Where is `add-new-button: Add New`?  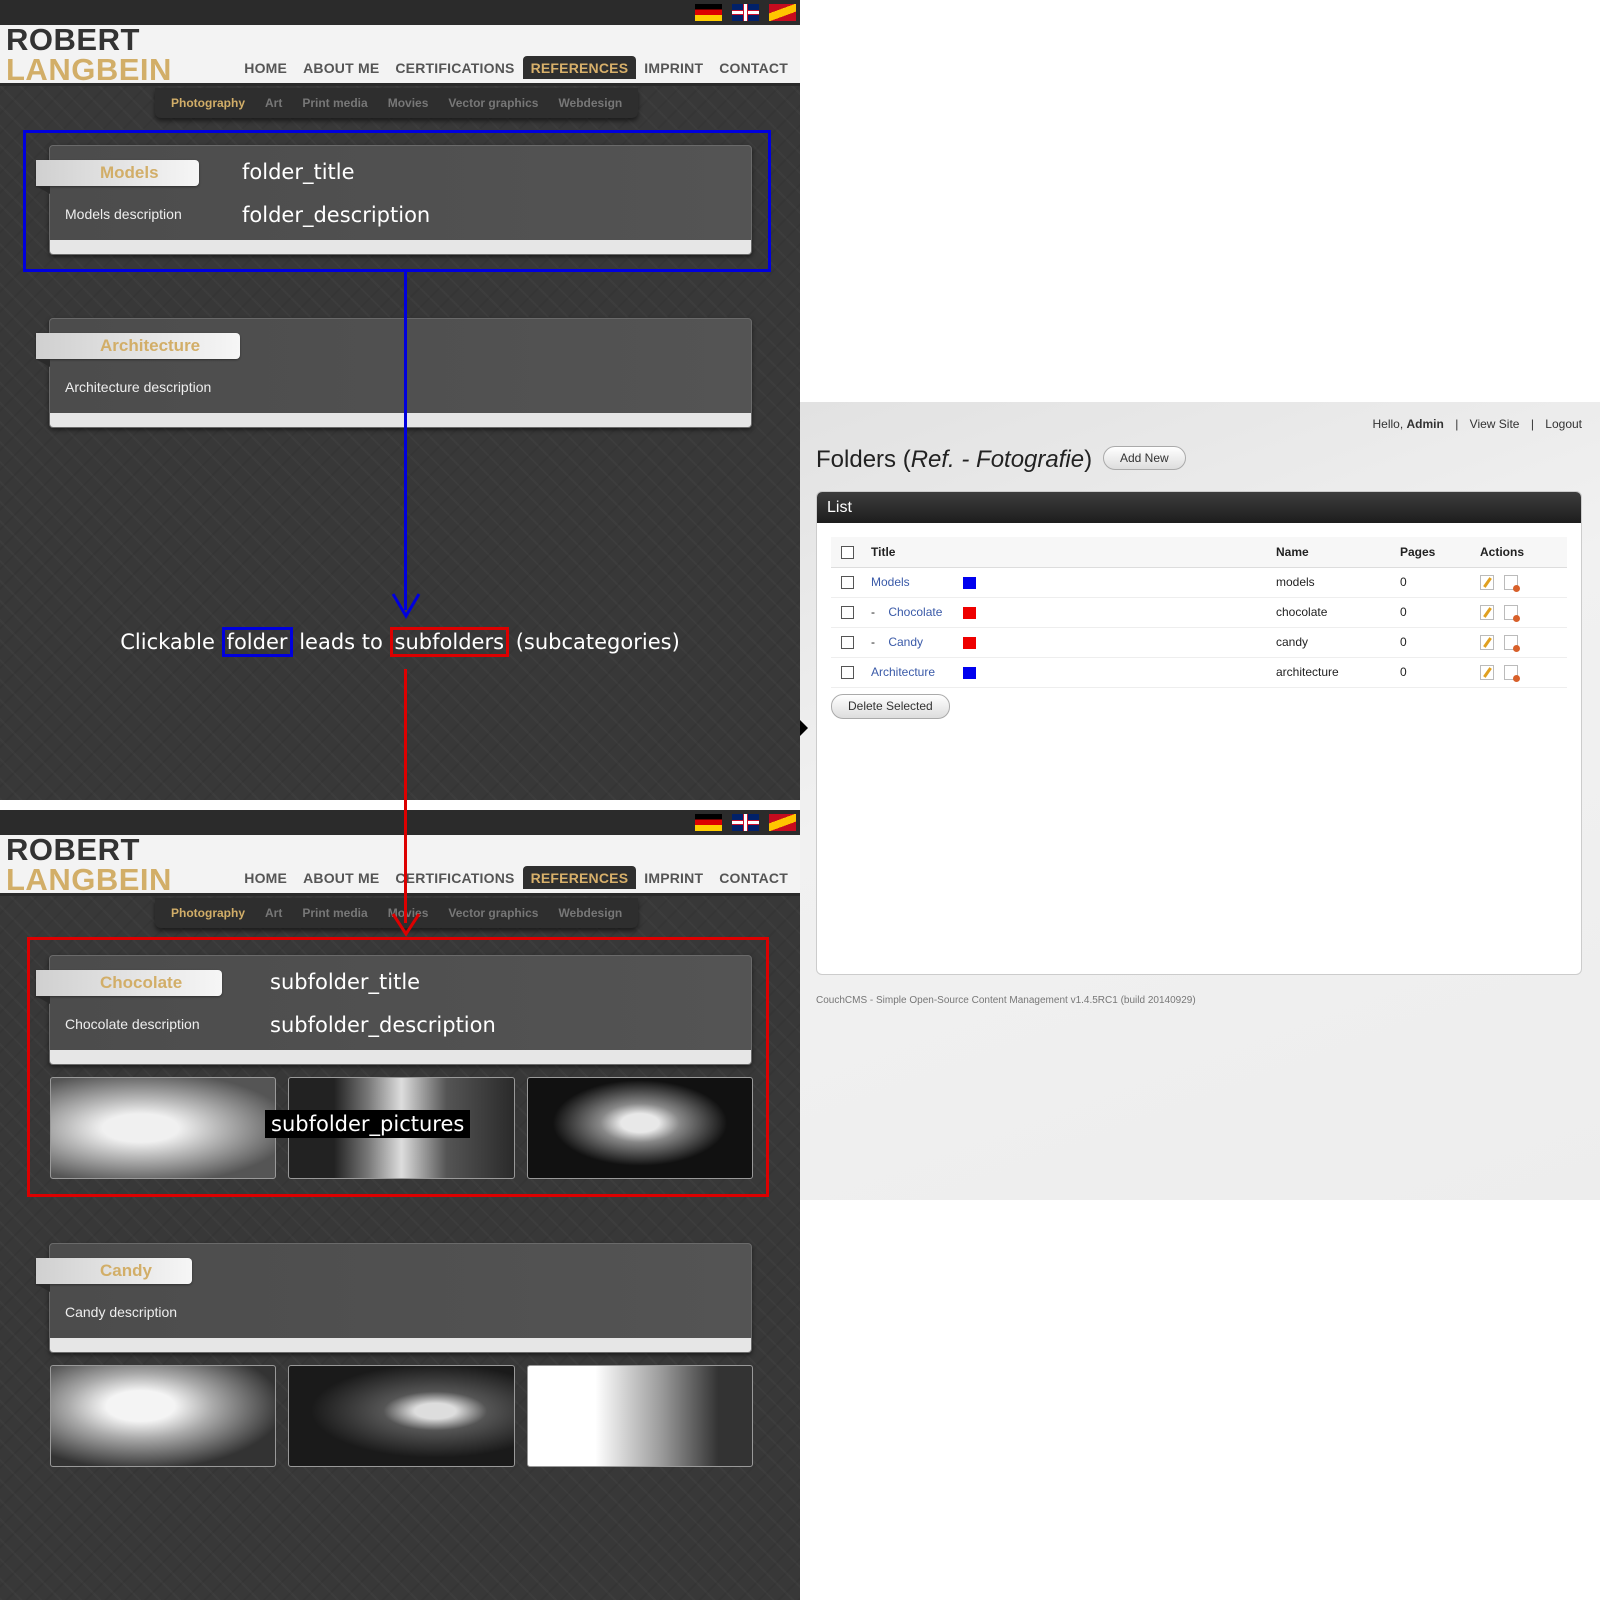
add-new-button: Add New is located at coordinates (1144, 458).